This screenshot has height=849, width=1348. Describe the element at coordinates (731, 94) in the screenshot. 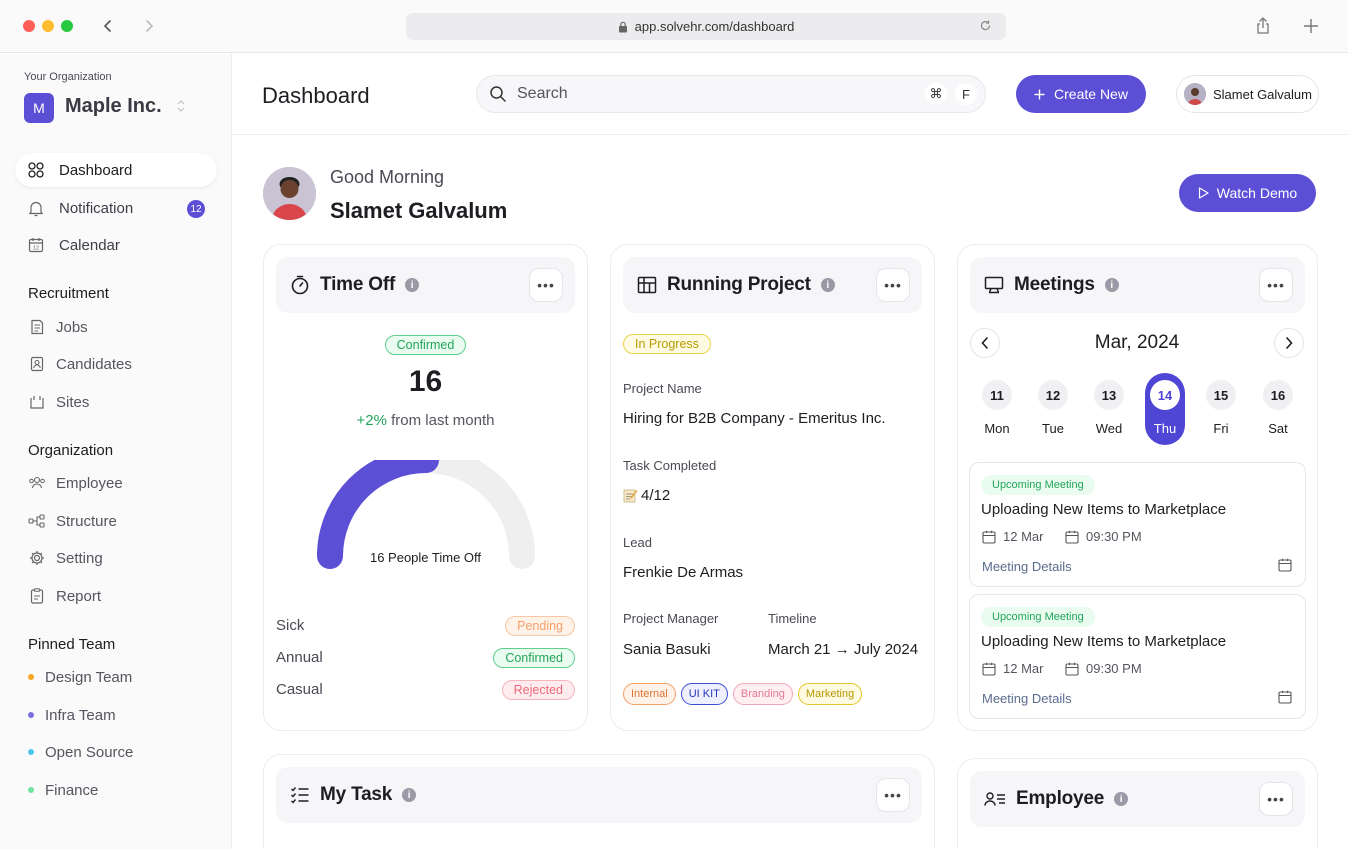

I see `search-input: Search ⌘ F` at that location.